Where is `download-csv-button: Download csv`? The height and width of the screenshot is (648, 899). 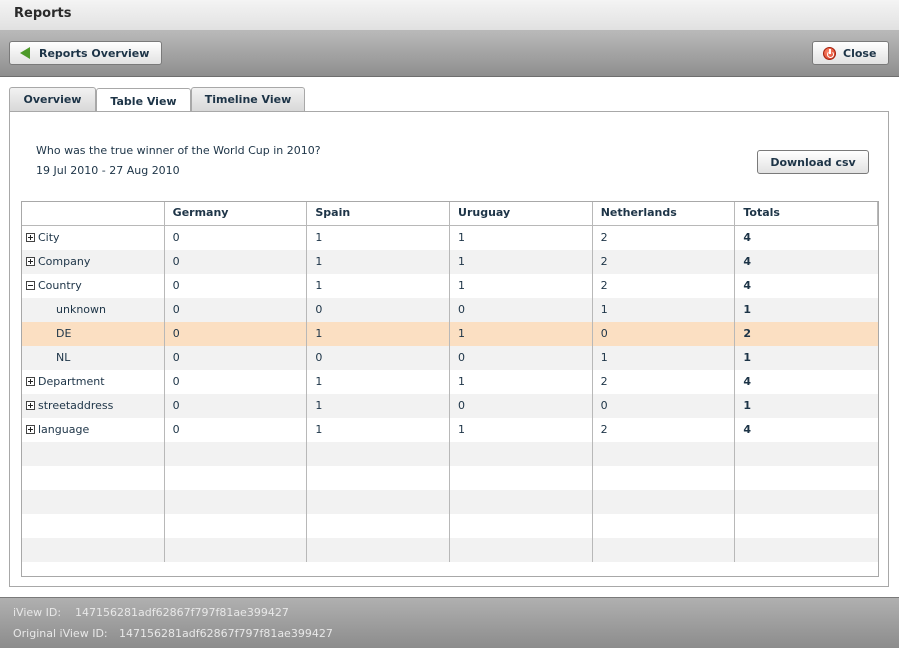
download-csv-button: Download csv is located at coordinates (813, 162).